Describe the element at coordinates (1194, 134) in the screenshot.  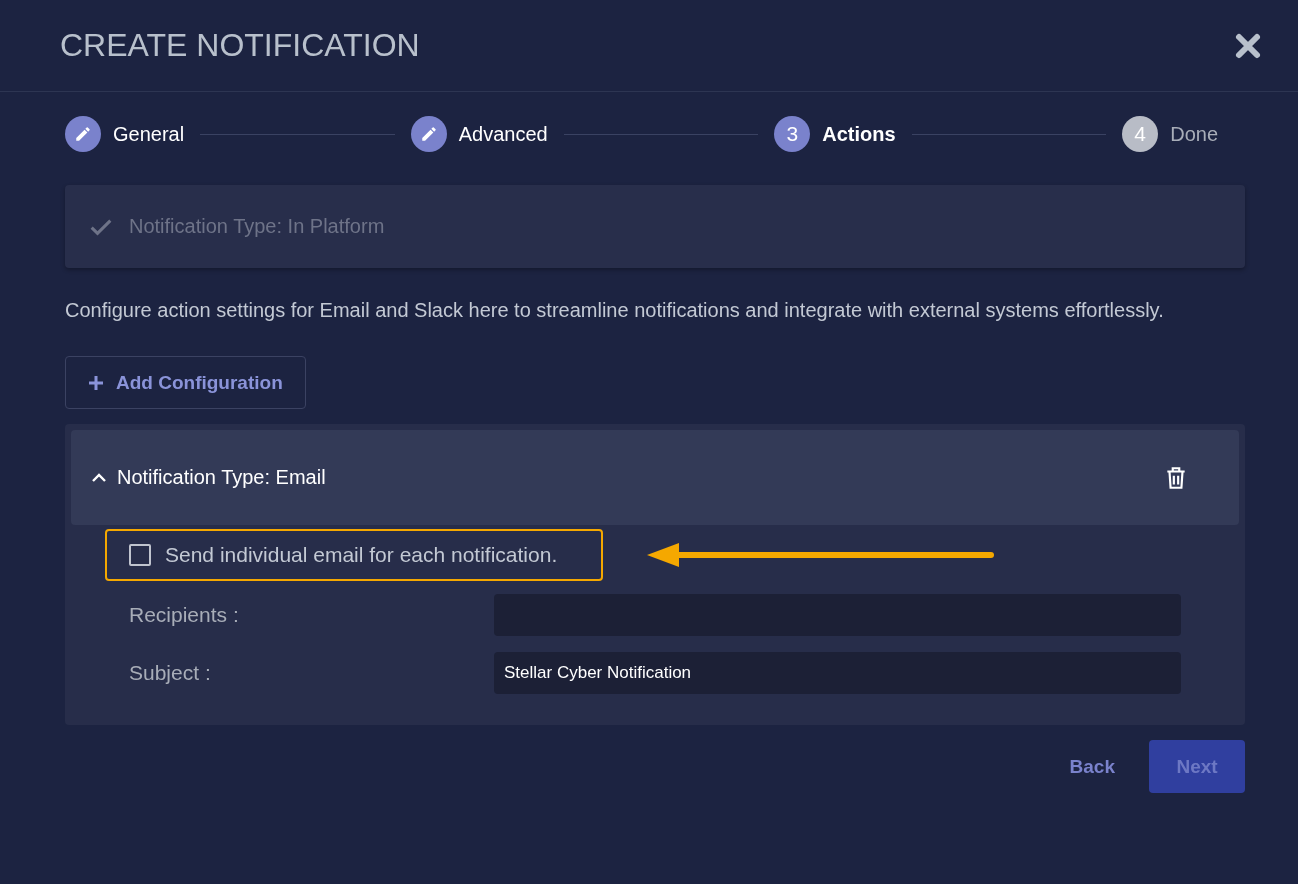
I see `step-label: Done` at that location.